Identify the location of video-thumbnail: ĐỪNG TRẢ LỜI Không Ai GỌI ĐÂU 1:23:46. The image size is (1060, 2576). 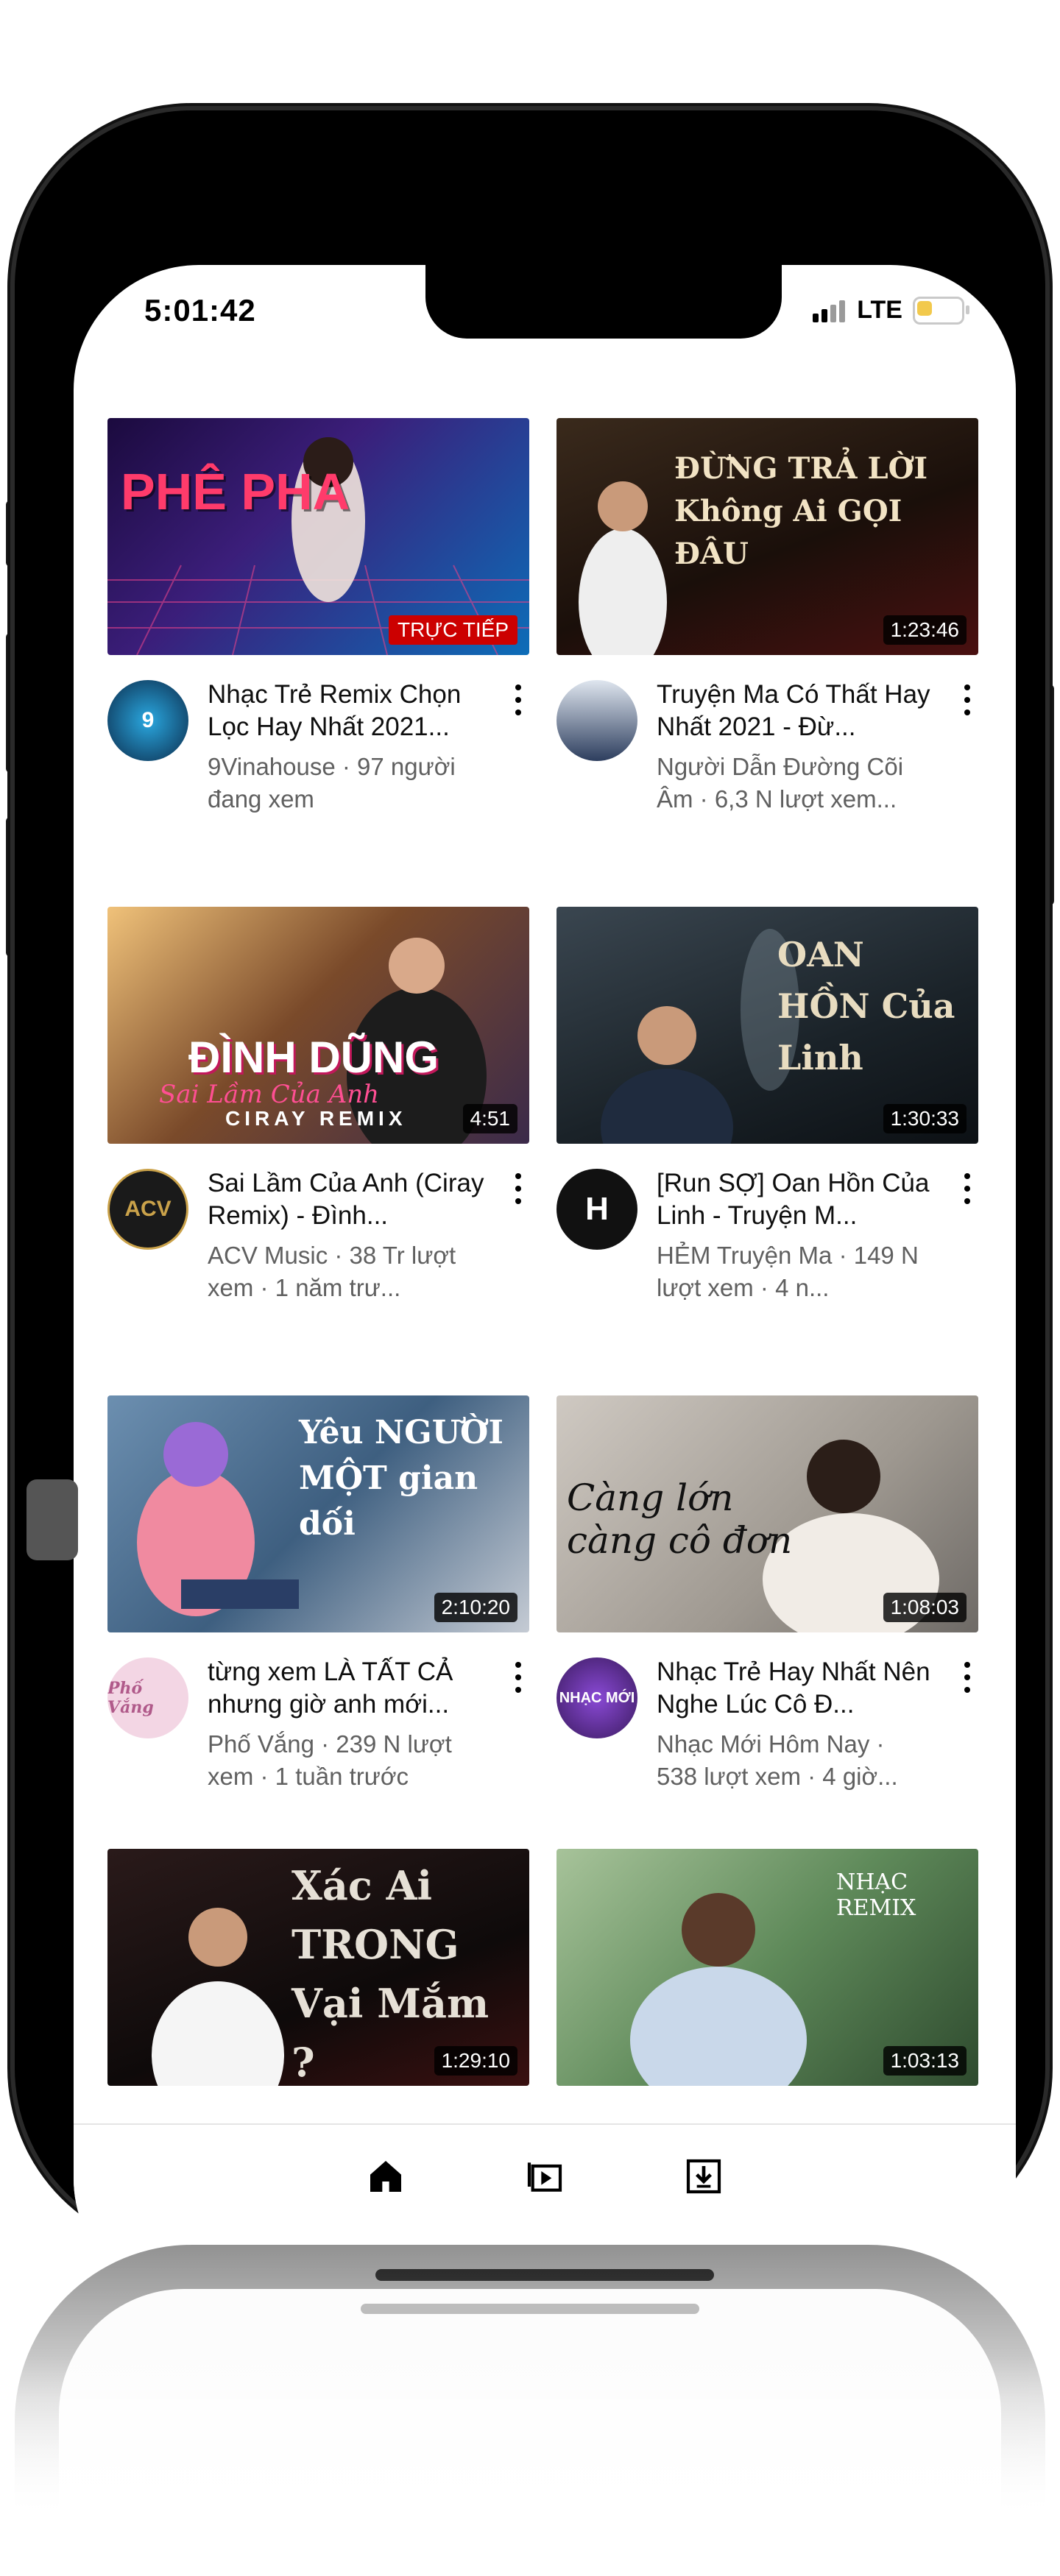
(767, 536).